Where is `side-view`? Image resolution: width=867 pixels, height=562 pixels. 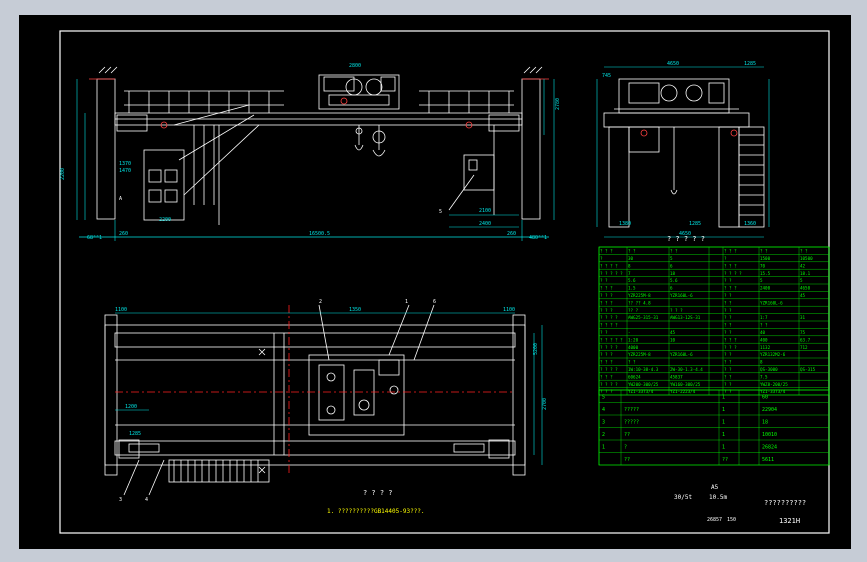
side-view is located at coordinates (683, 152).